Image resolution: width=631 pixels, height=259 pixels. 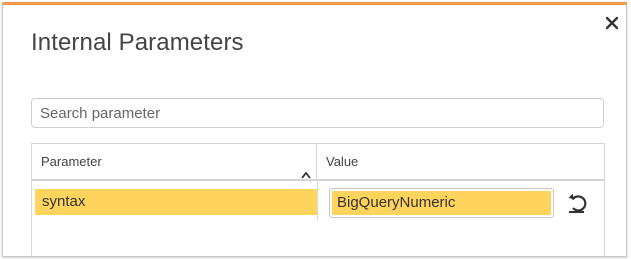 I want to click on column-header-value: Value, so click(x=460, y=161).